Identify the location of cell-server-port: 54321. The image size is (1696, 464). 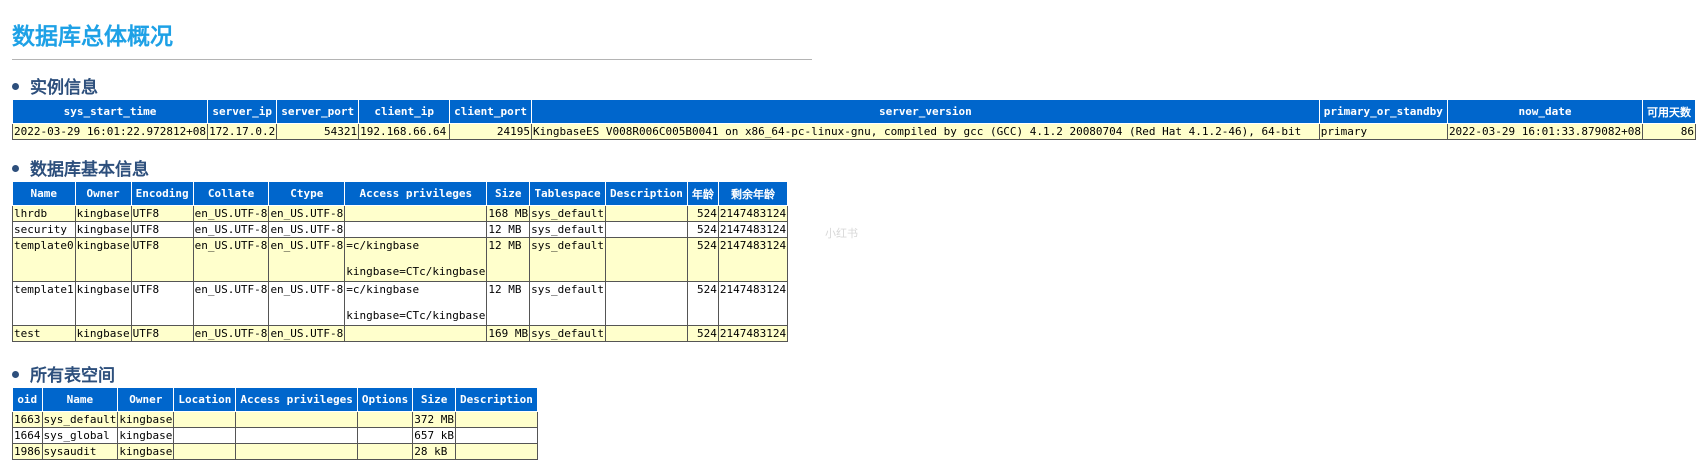
(318, 131).